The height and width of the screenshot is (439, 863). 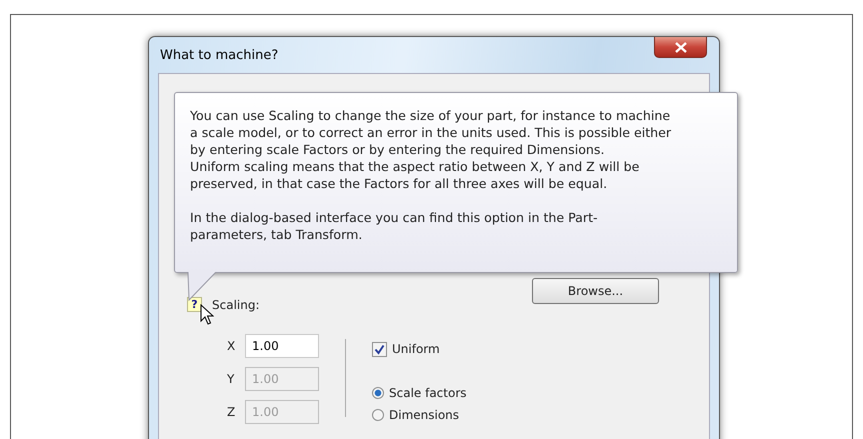 What do you see at coordinates (379, 349) in the screenshot?
I see `checkbox` at bounding box center [379, 349].